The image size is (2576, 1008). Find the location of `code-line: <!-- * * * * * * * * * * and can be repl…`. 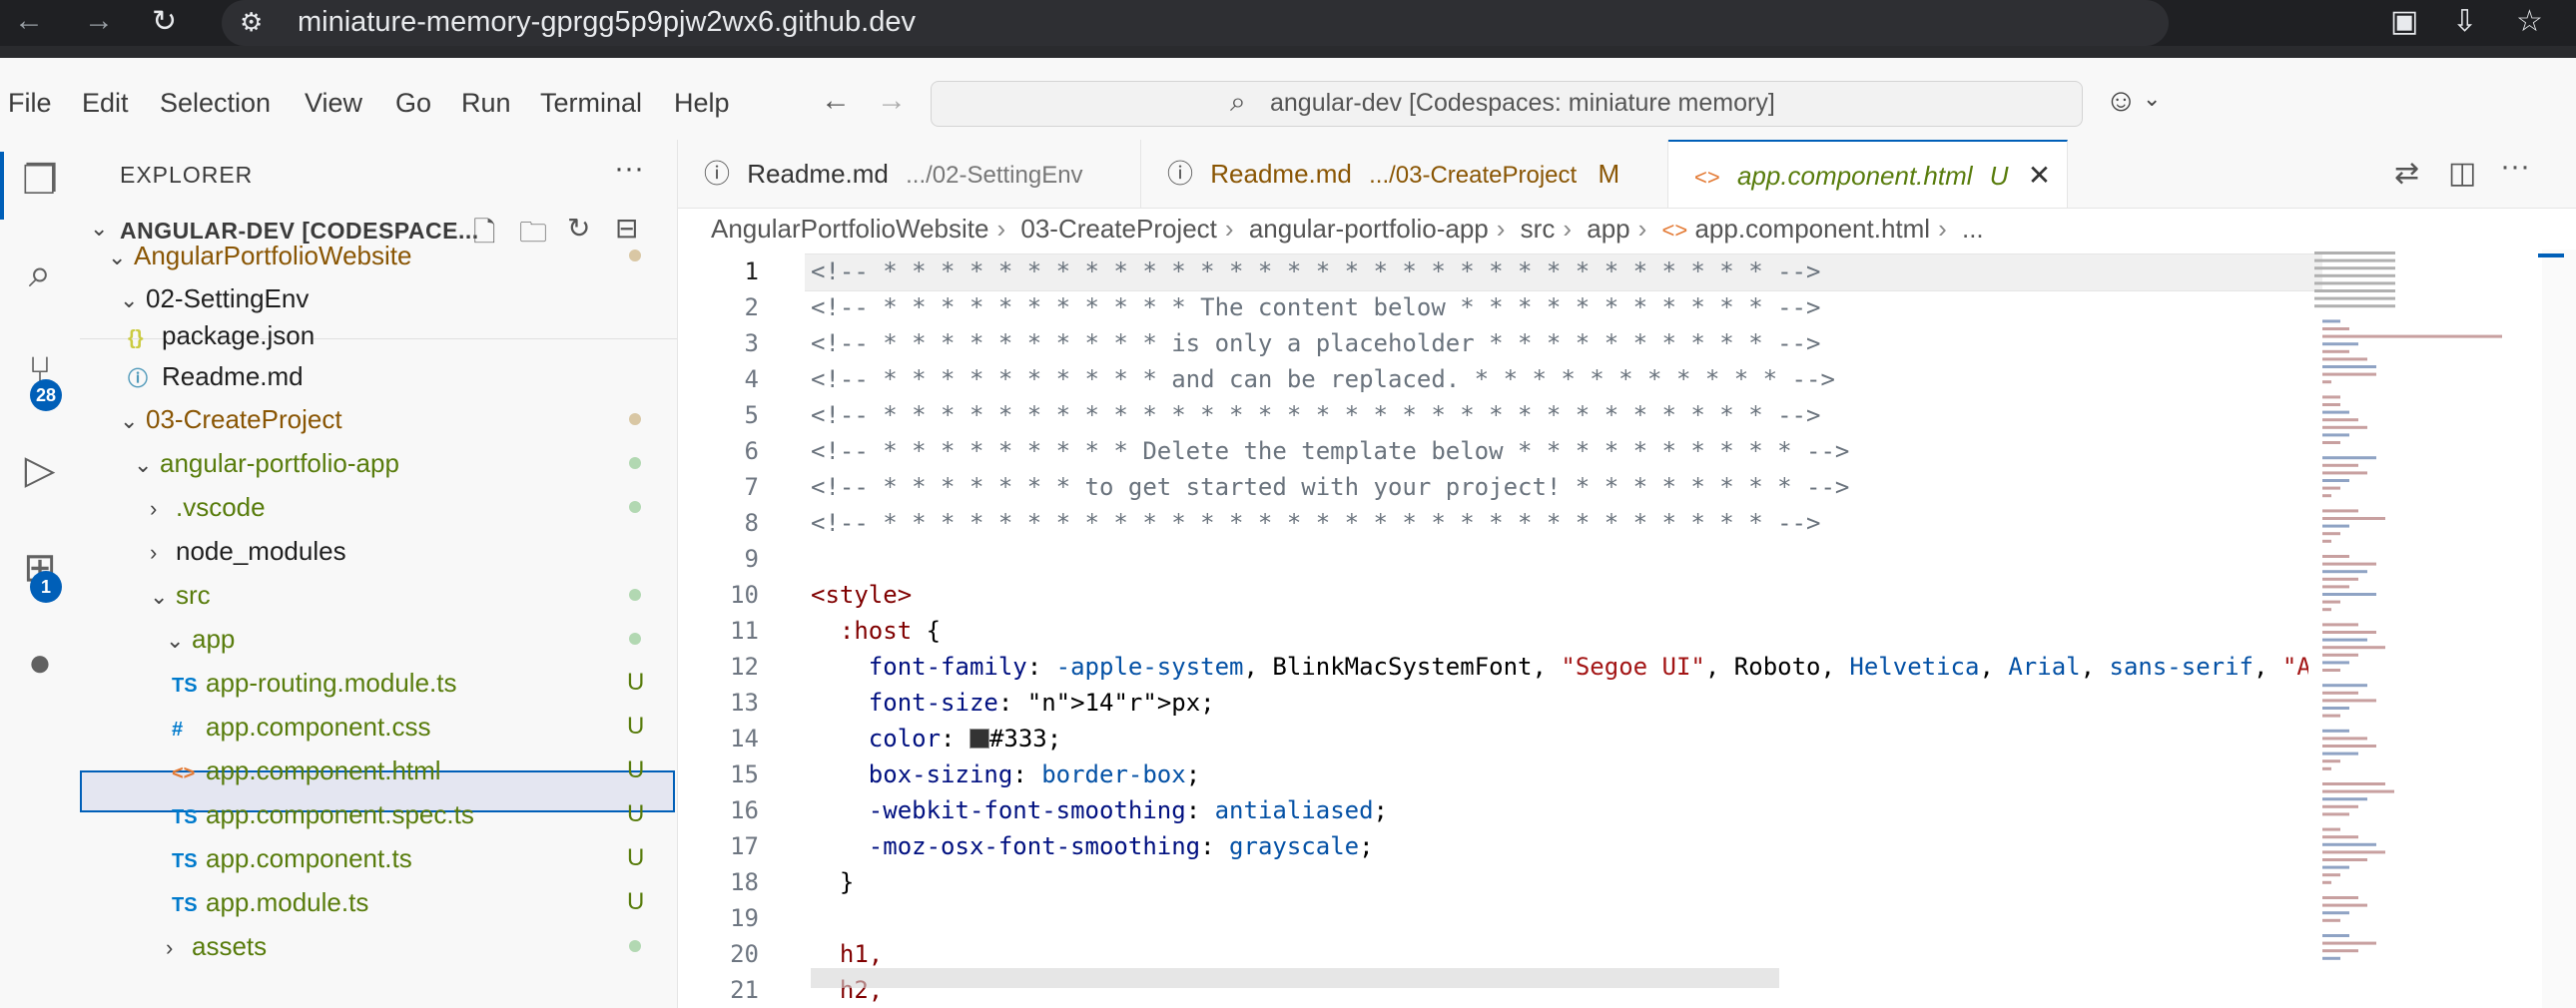

code-line: <!-- * * * * * * * * * * and can be repl… is located at coordinates (1323, 379).